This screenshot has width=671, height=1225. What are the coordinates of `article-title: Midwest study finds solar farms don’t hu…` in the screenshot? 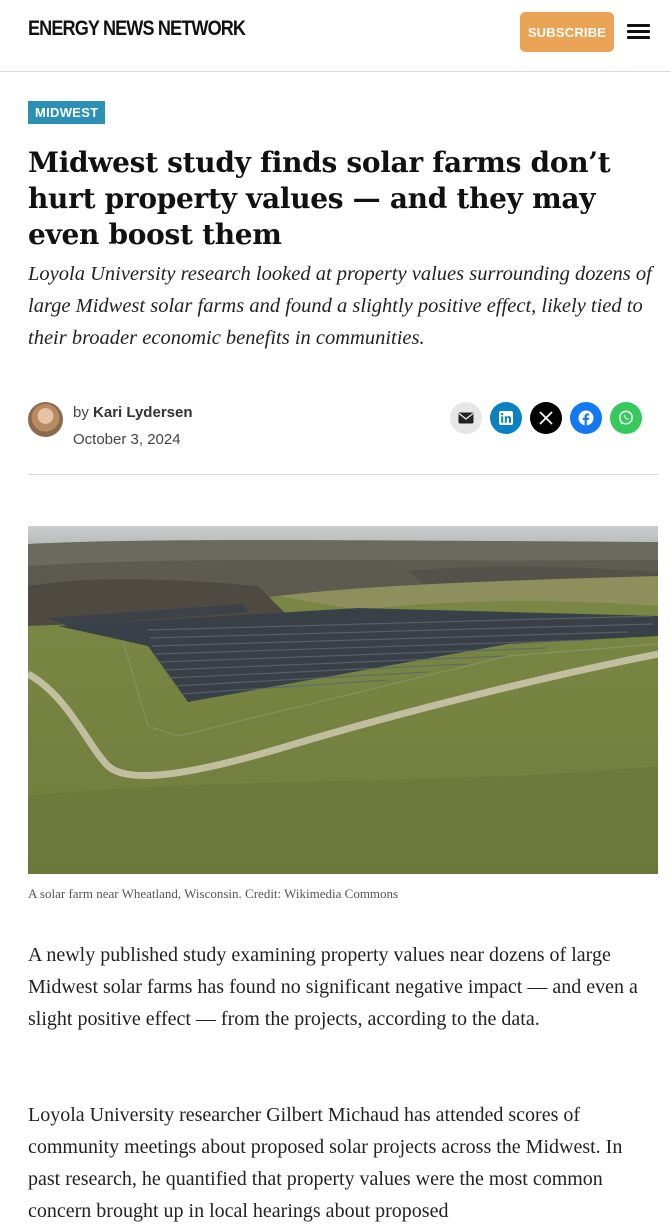 It's located at (319, 198).